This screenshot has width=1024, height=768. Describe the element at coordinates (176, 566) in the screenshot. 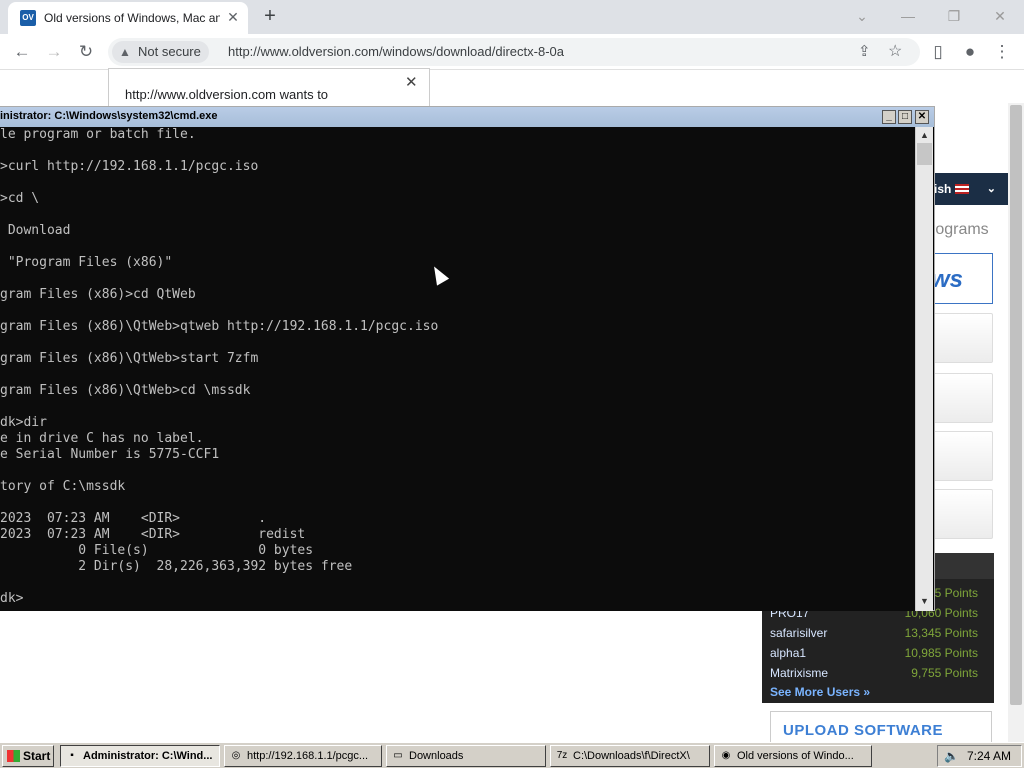

I see `cmd-line: 2 Dir(s) 28,226,363,392 bytes free` at that location.